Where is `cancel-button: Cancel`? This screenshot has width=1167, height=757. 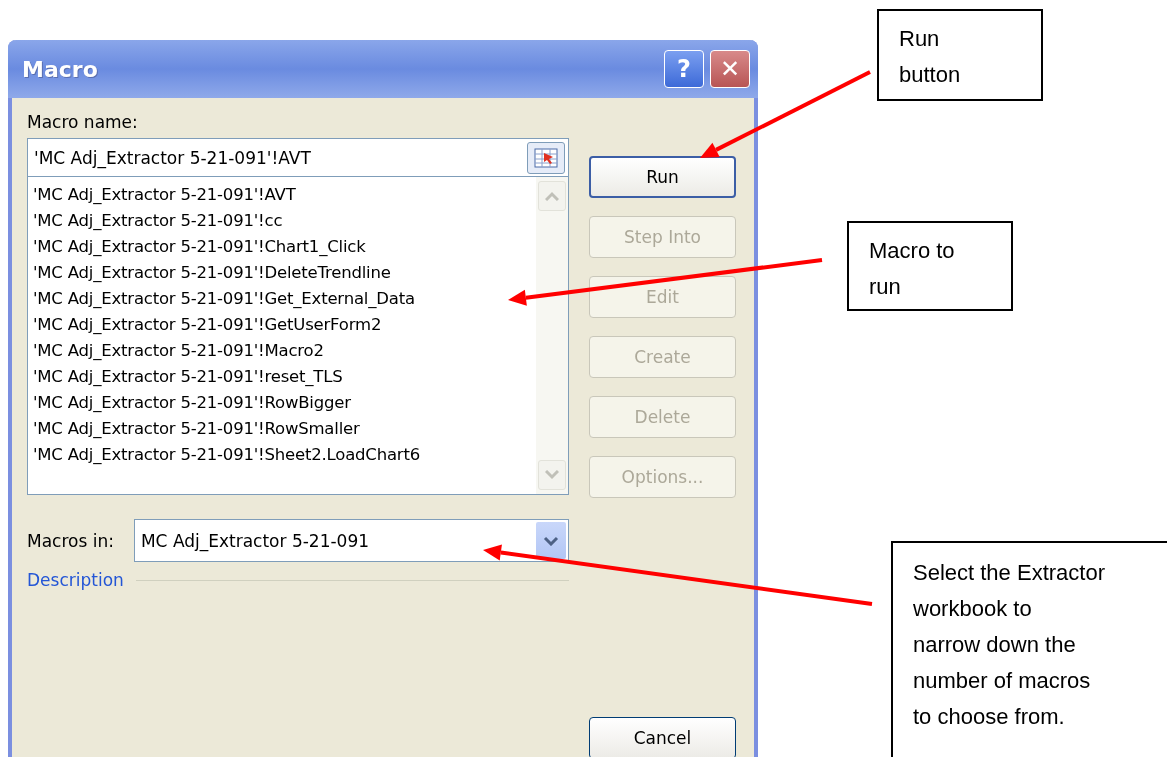 cancel-button: Cancel is located at coordinates (662, 737).